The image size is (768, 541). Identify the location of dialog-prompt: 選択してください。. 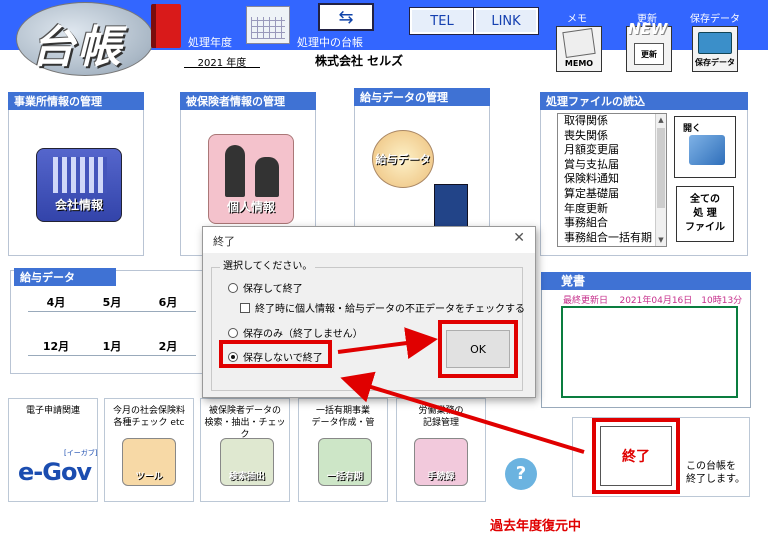
(268, 264).